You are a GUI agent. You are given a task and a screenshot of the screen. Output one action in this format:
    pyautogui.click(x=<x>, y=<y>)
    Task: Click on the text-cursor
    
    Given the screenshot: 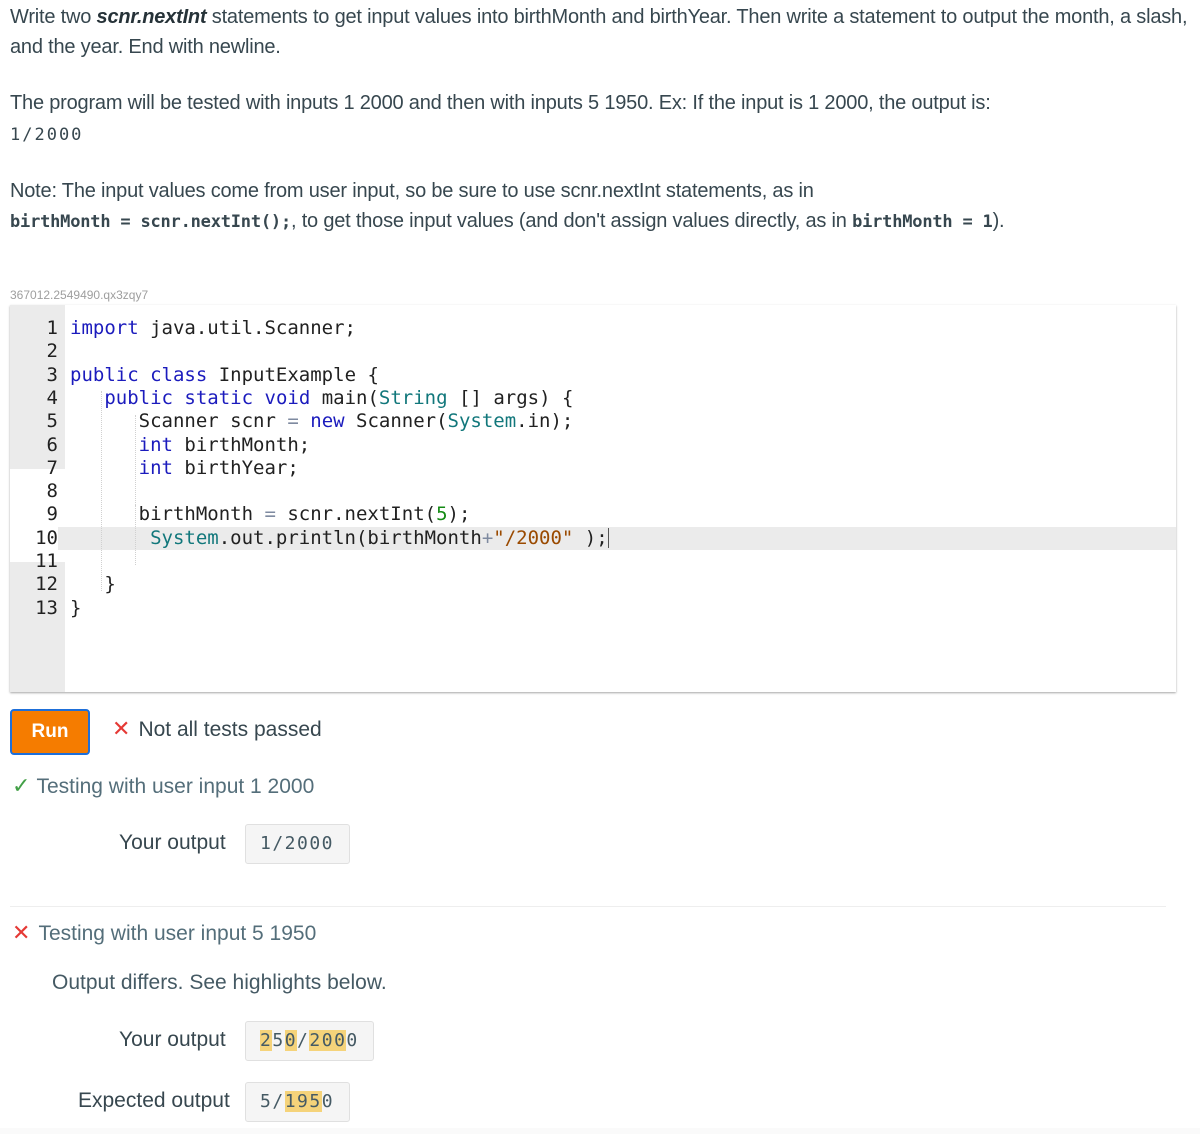 What is the action you would take?
    pyautogui.click(x=608, y=538)
    